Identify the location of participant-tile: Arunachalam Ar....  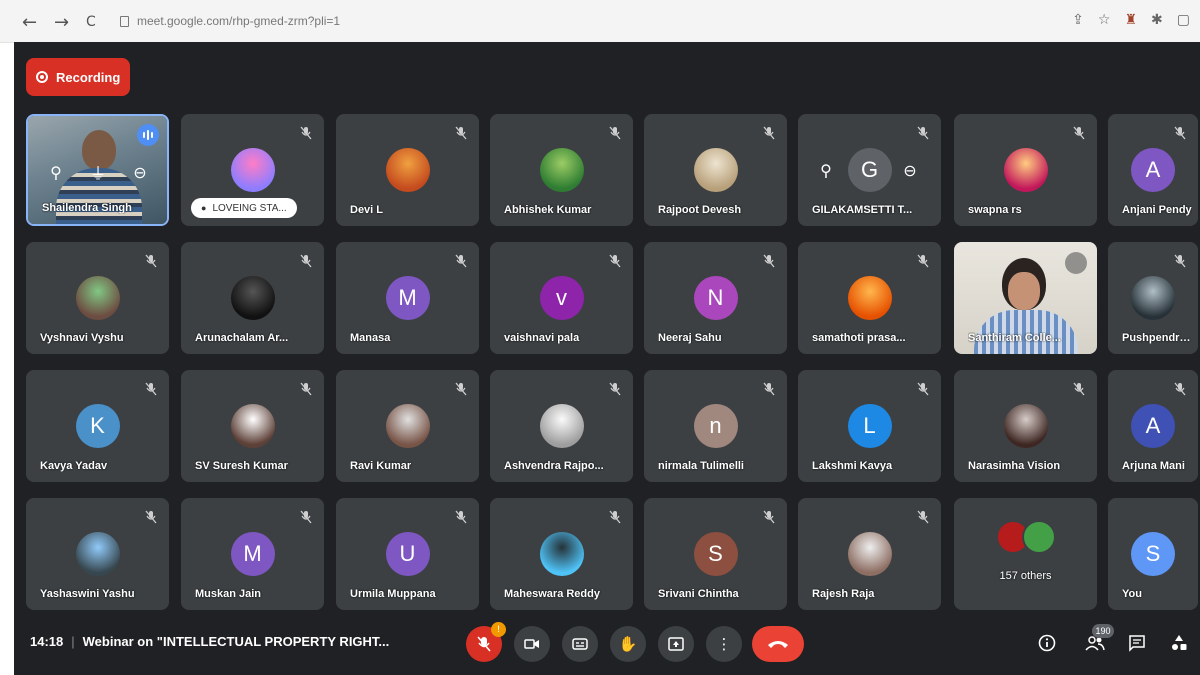
(252, 298).